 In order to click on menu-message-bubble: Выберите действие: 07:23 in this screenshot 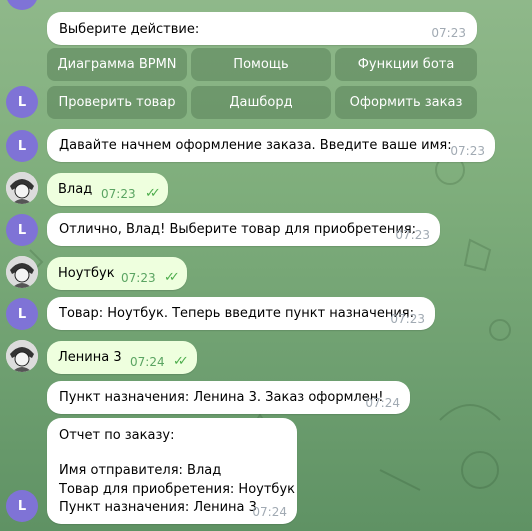, I will do `click(262, 28)`.